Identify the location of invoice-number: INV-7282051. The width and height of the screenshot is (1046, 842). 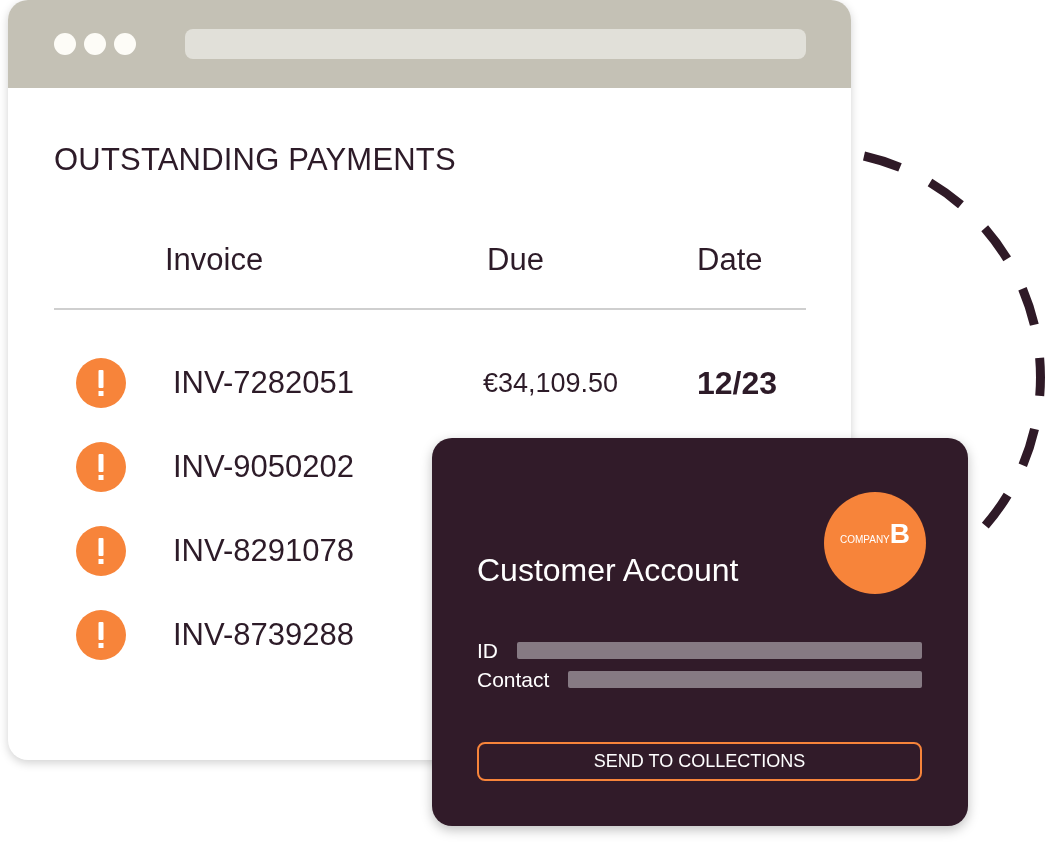
(263, 383).